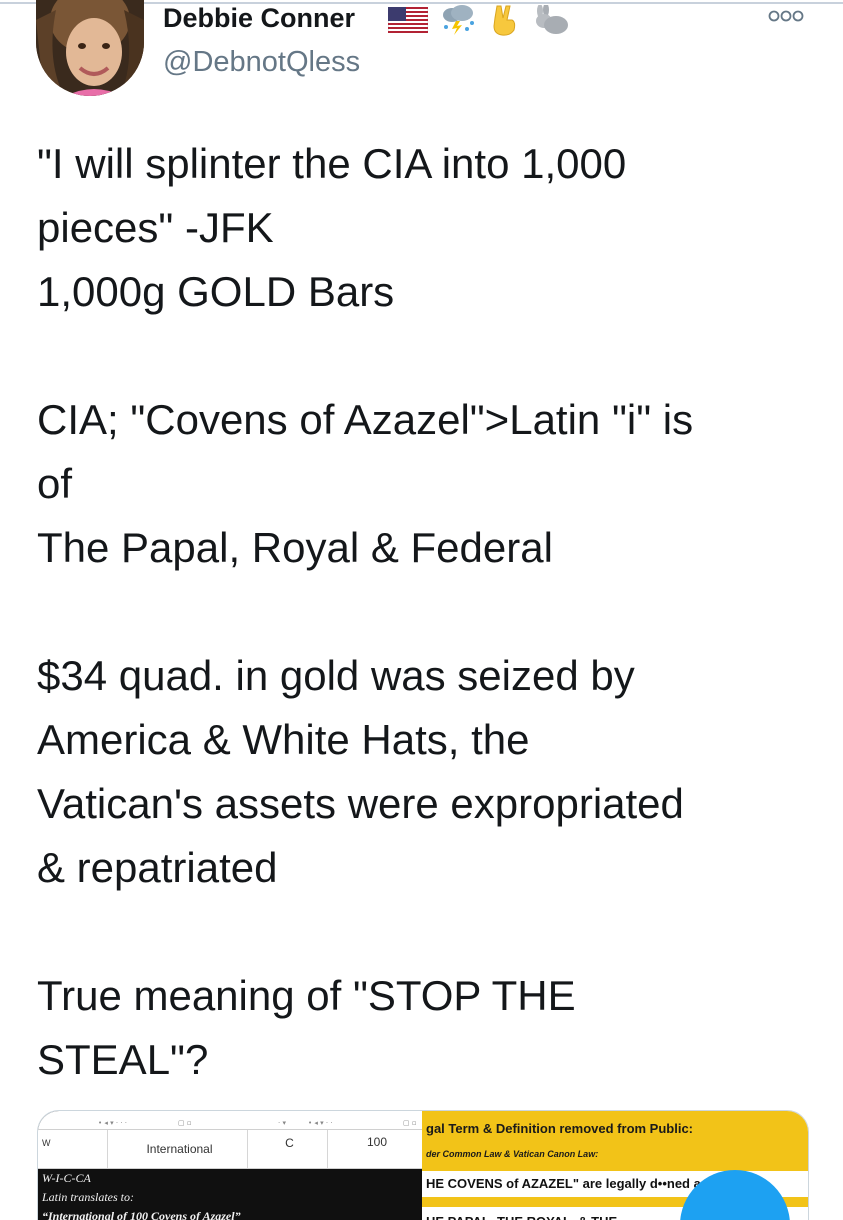 This screenshot has width=843, height=1220. I want to click on avatar-photo, so click(90, 48).